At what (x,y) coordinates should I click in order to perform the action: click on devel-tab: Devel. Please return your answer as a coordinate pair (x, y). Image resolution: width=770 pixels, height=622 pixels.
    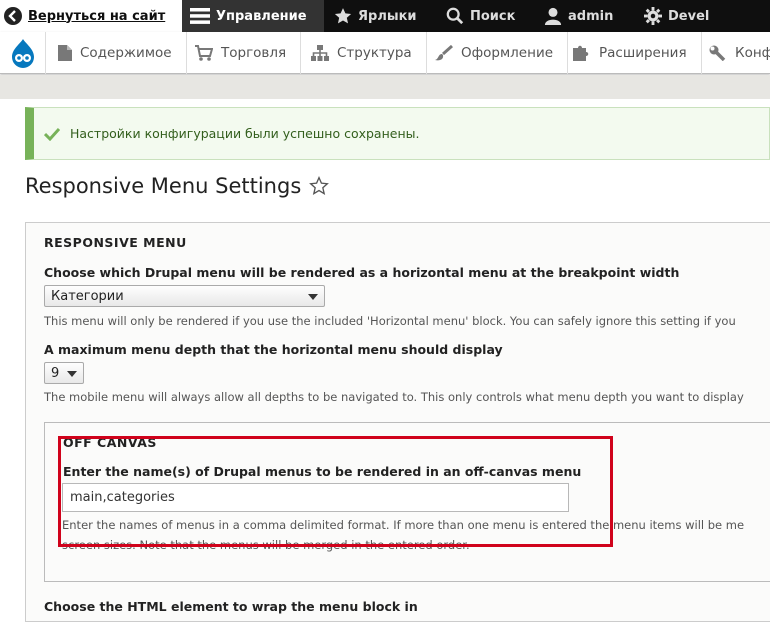
    Looking at the image, I should click on (676, 16).